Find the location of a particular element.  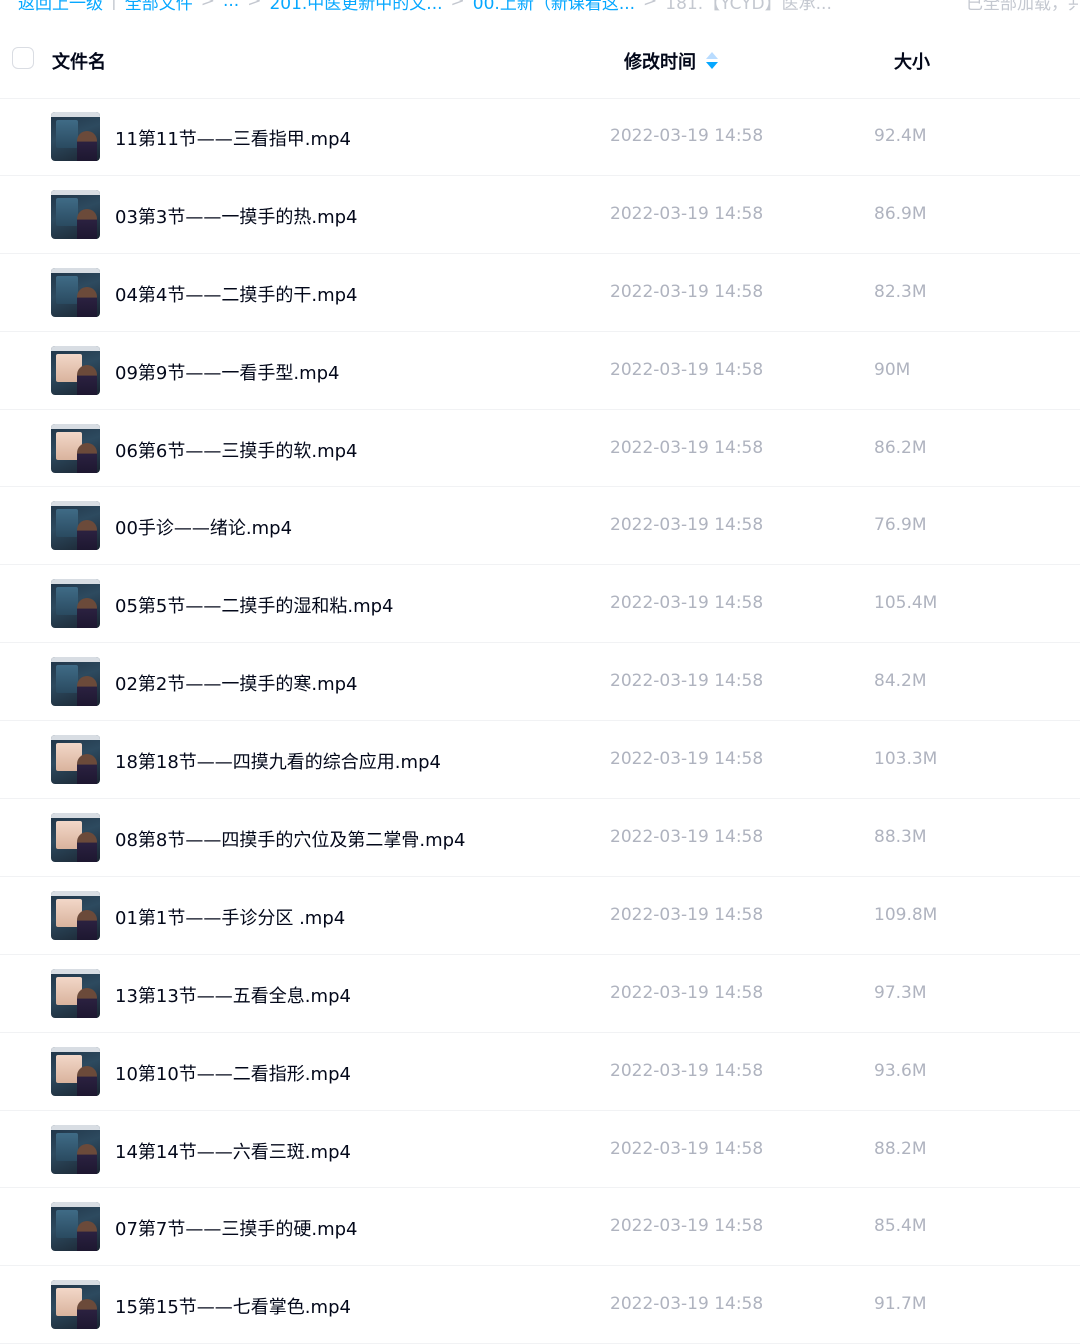

file-row: 01第1节——手诊分区 .mp4 2022-03-19 14:58 109.8M is located at coordinates (540, 916).